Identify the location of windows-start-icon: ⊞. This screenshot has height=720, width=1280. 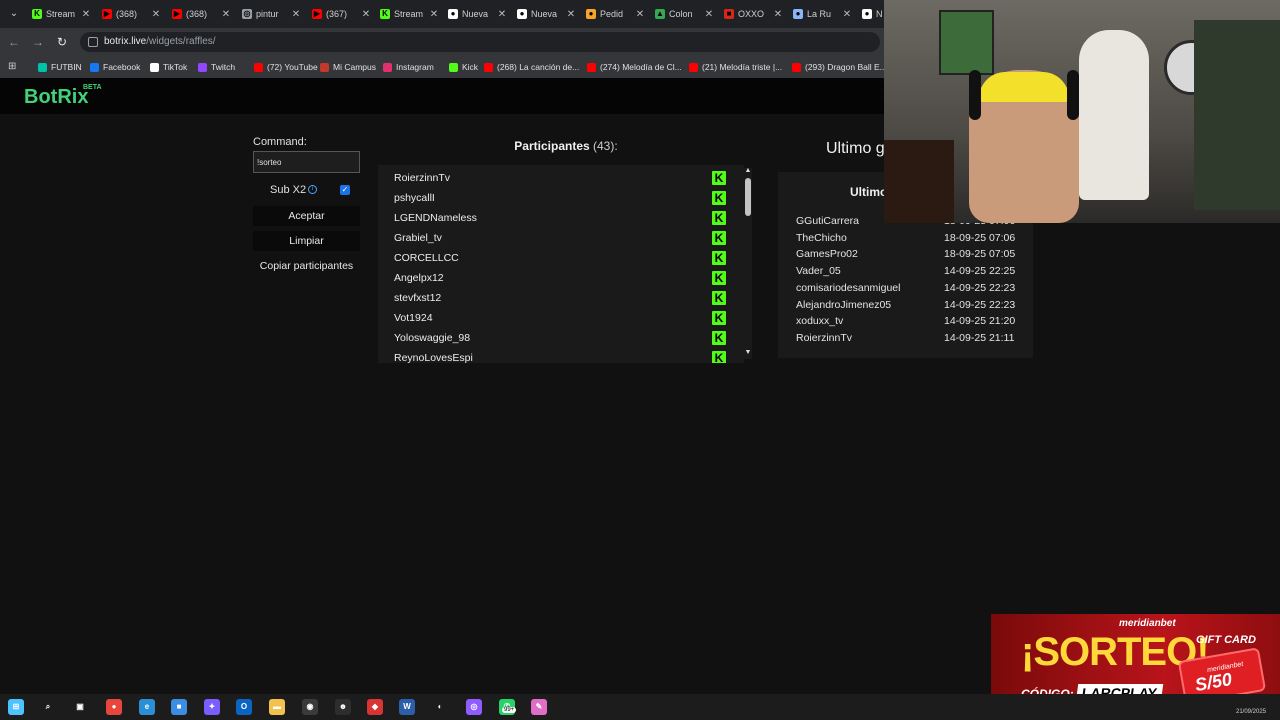
(16, 707).